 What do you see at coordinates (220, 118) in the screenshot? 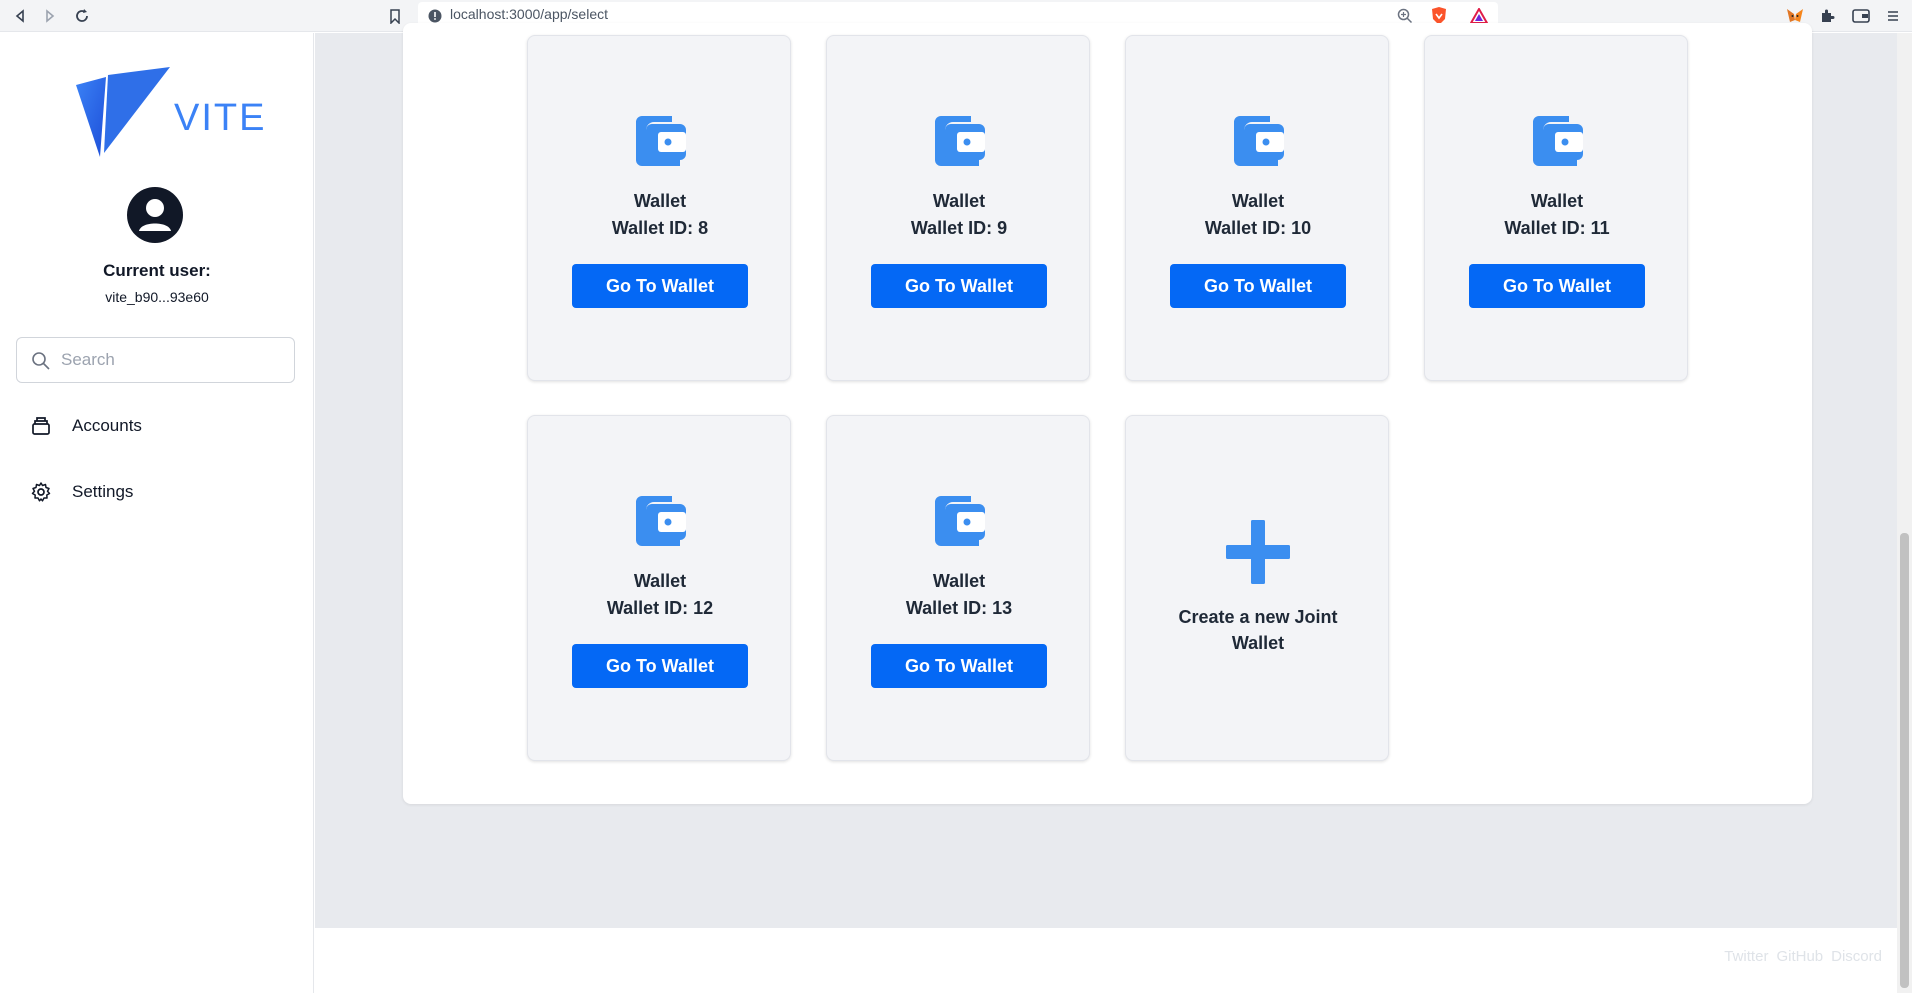
I see `logo-text: VITE` at bounding box center [220, 118].